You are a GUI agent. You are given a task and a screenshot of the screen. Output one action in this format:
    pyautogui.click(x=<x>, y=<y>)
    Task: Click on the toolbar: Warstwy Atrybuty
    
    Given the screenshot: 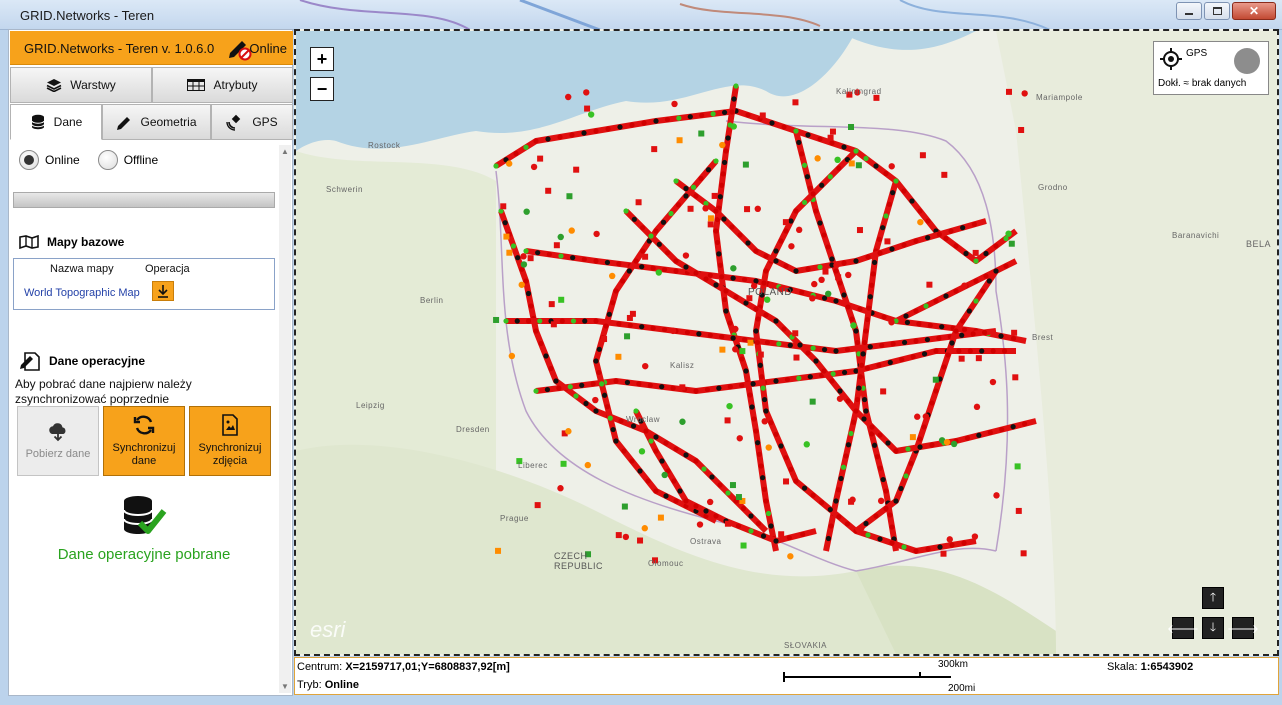 What is the action you would take?
    pyautogui.click(x=151, y=85)
    